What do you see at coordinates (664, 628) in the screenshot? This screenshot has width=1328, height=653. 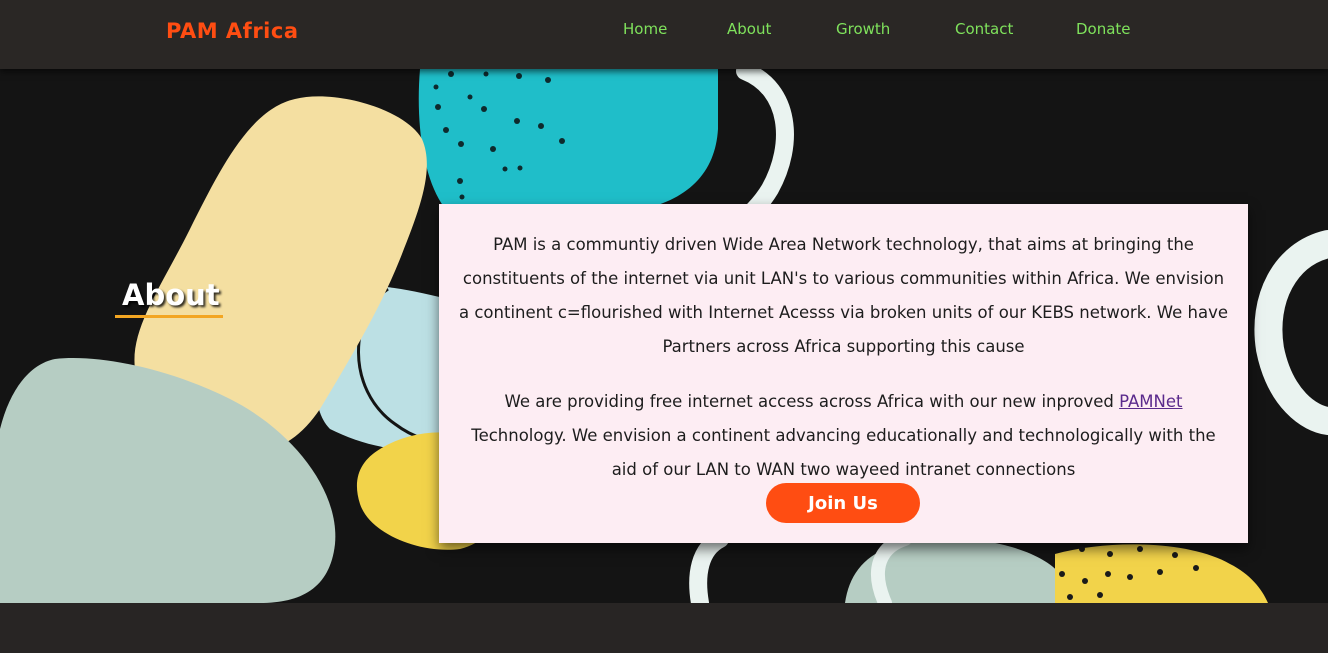 I see `footer-band` at bounding box center [664, 628].